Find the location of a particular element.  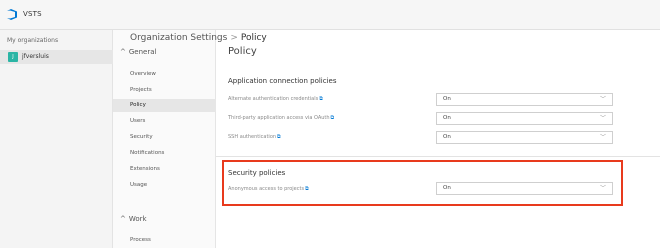

nav-group-general: ^ General is located at coordinates (138, 52).